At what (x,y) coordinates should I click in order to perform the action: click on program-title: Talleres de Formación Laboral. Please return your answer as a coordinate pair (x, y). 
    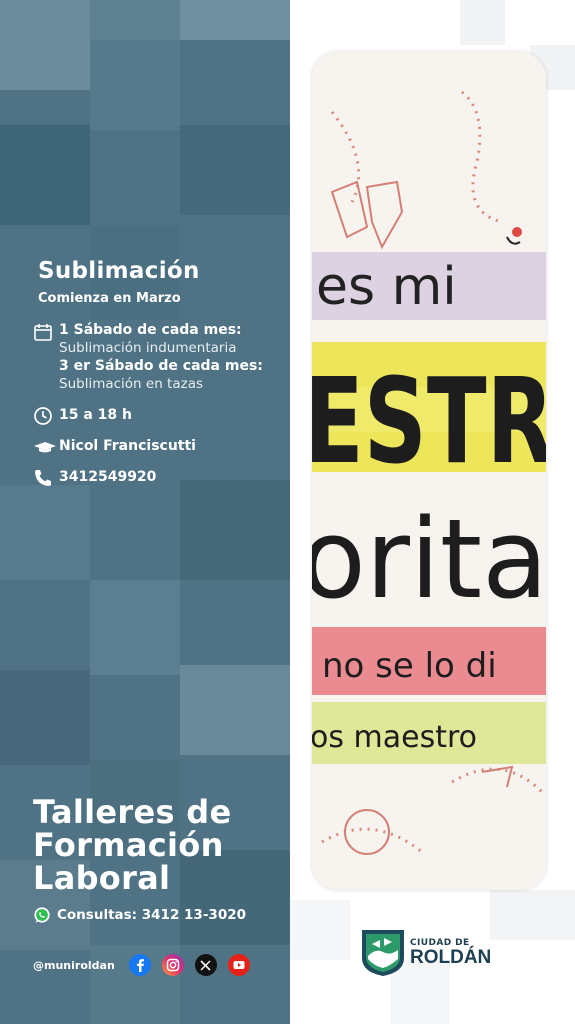
    Looking at the image, I should click on (132, 845).